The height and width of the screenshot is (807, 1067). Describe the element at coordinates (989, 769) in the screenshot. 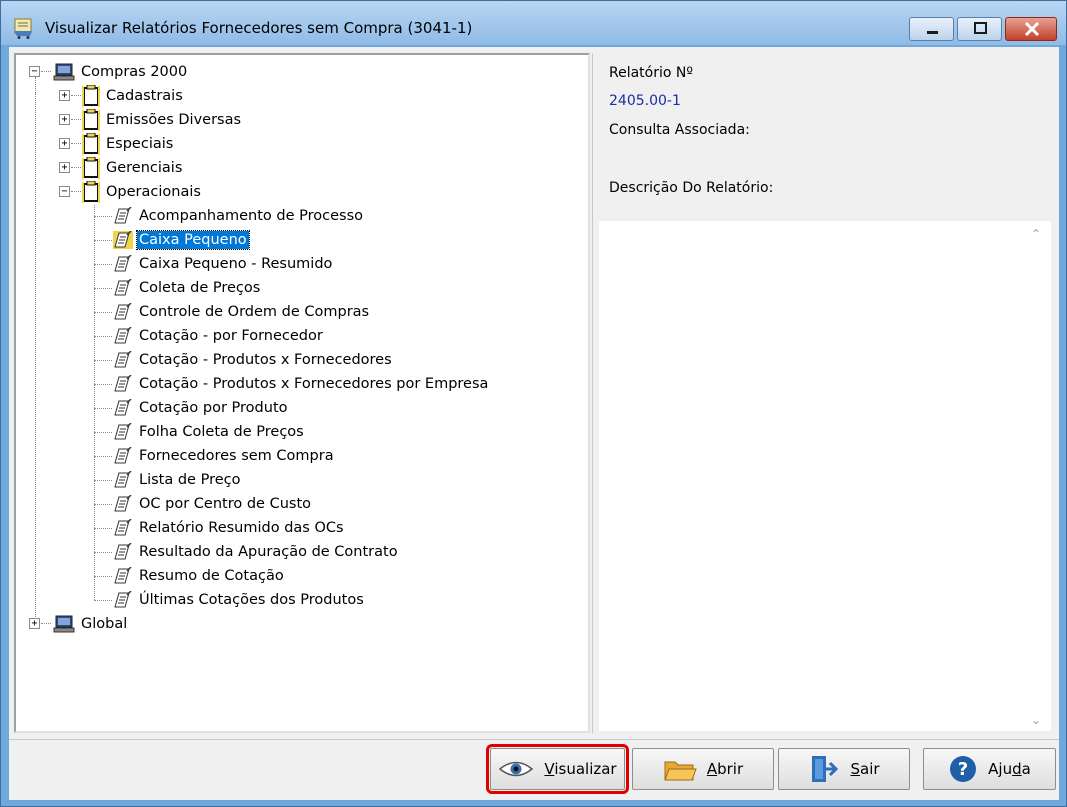

I see `ajuda-button: ? Ajuda` at that location.